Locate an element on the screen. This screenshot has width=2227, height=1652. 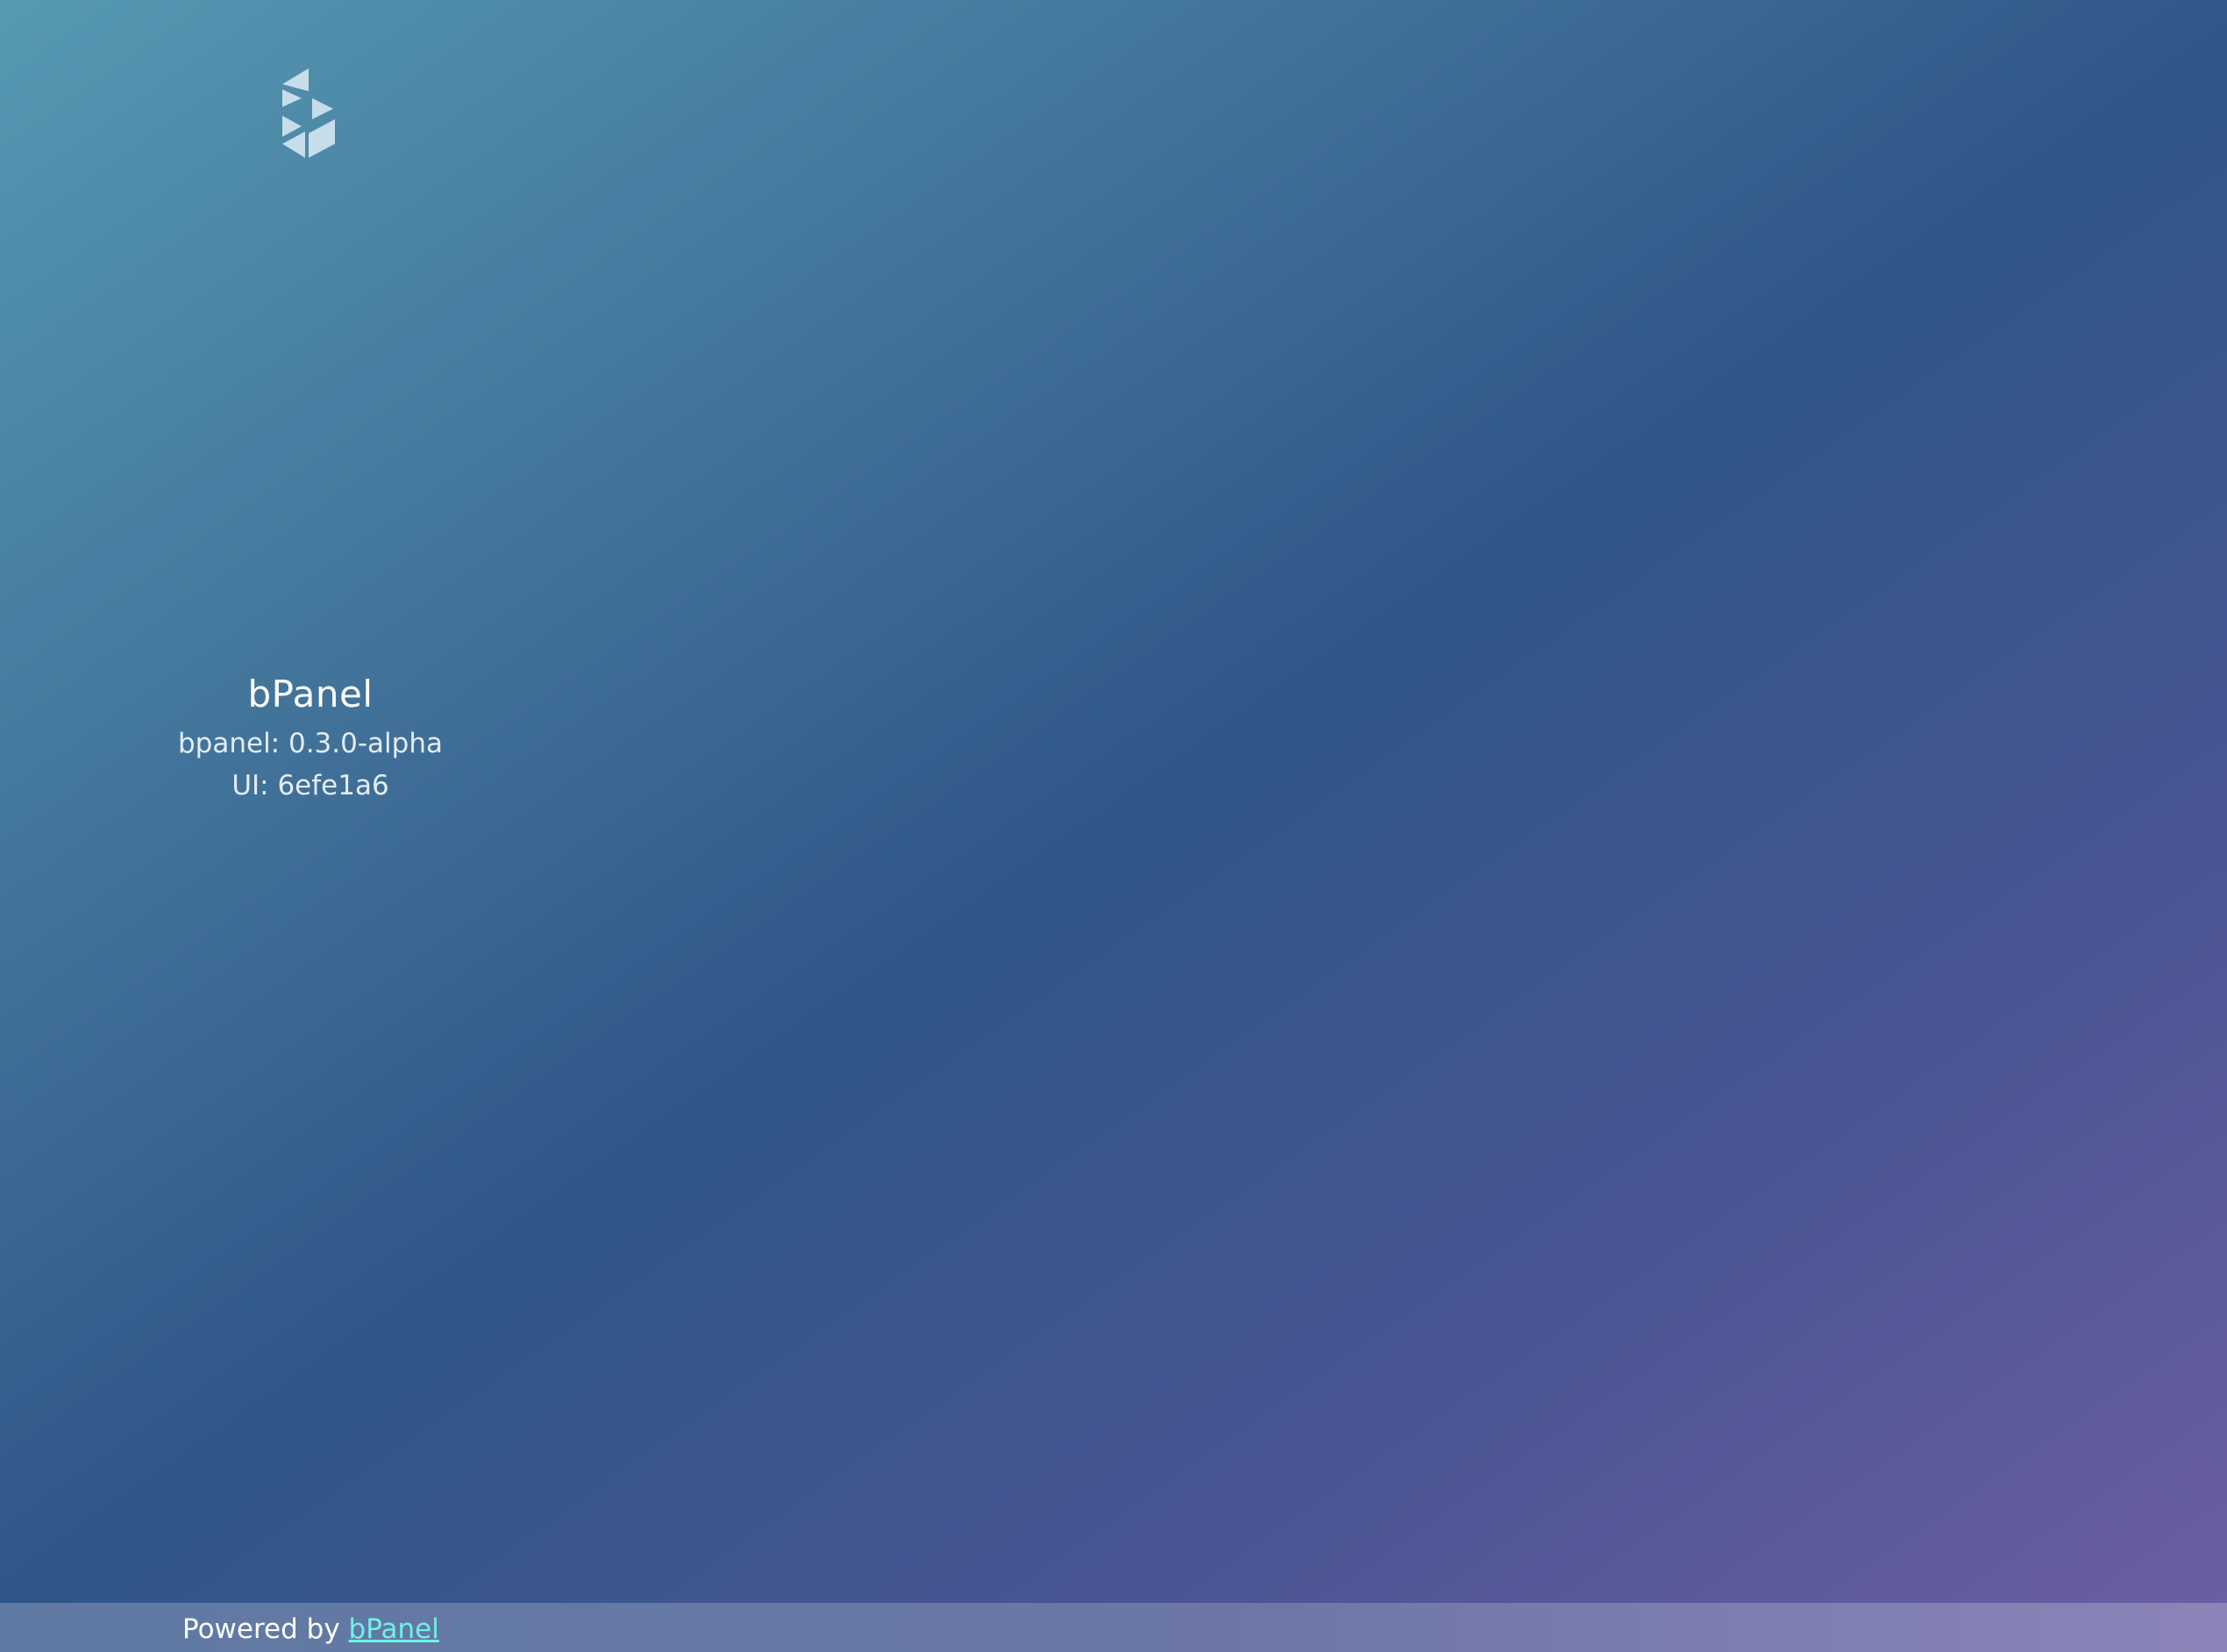
brand-info: bPanel bpanel: 0.3.0-alpha UI: 6efe1a6 is located at coordinates (310, 736).